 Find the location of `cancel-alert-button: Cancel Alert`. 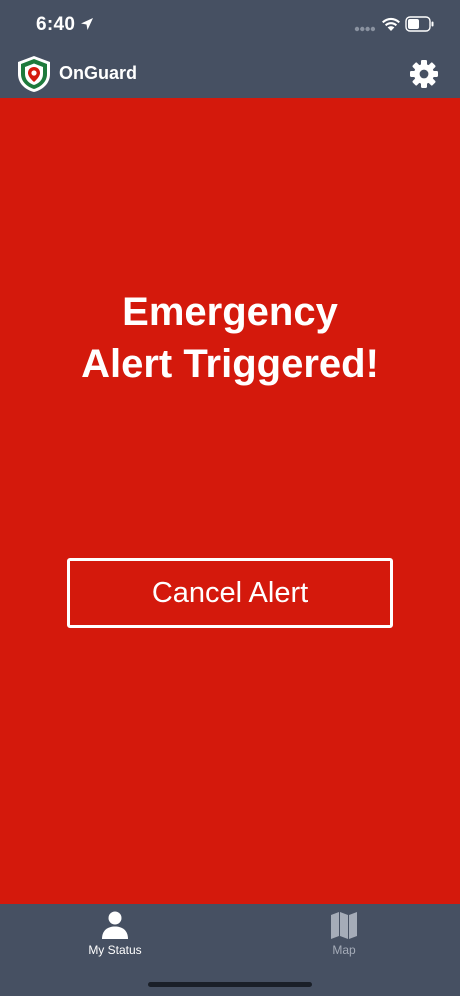

cancel-alert-button: Cancel Alert is located at coordinates (230, 593).